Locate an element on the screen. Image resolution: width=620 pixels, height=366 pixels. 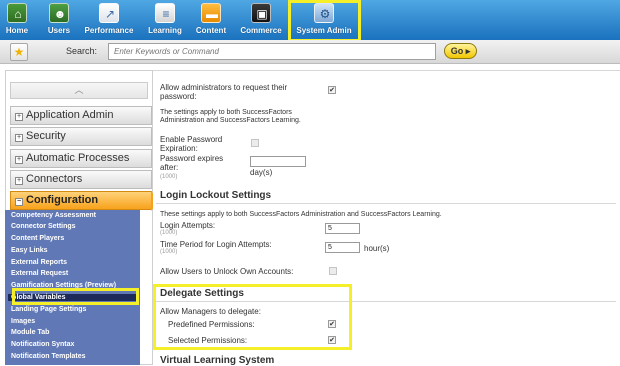
submenu-images: Images is located at coordinates (23, 321).